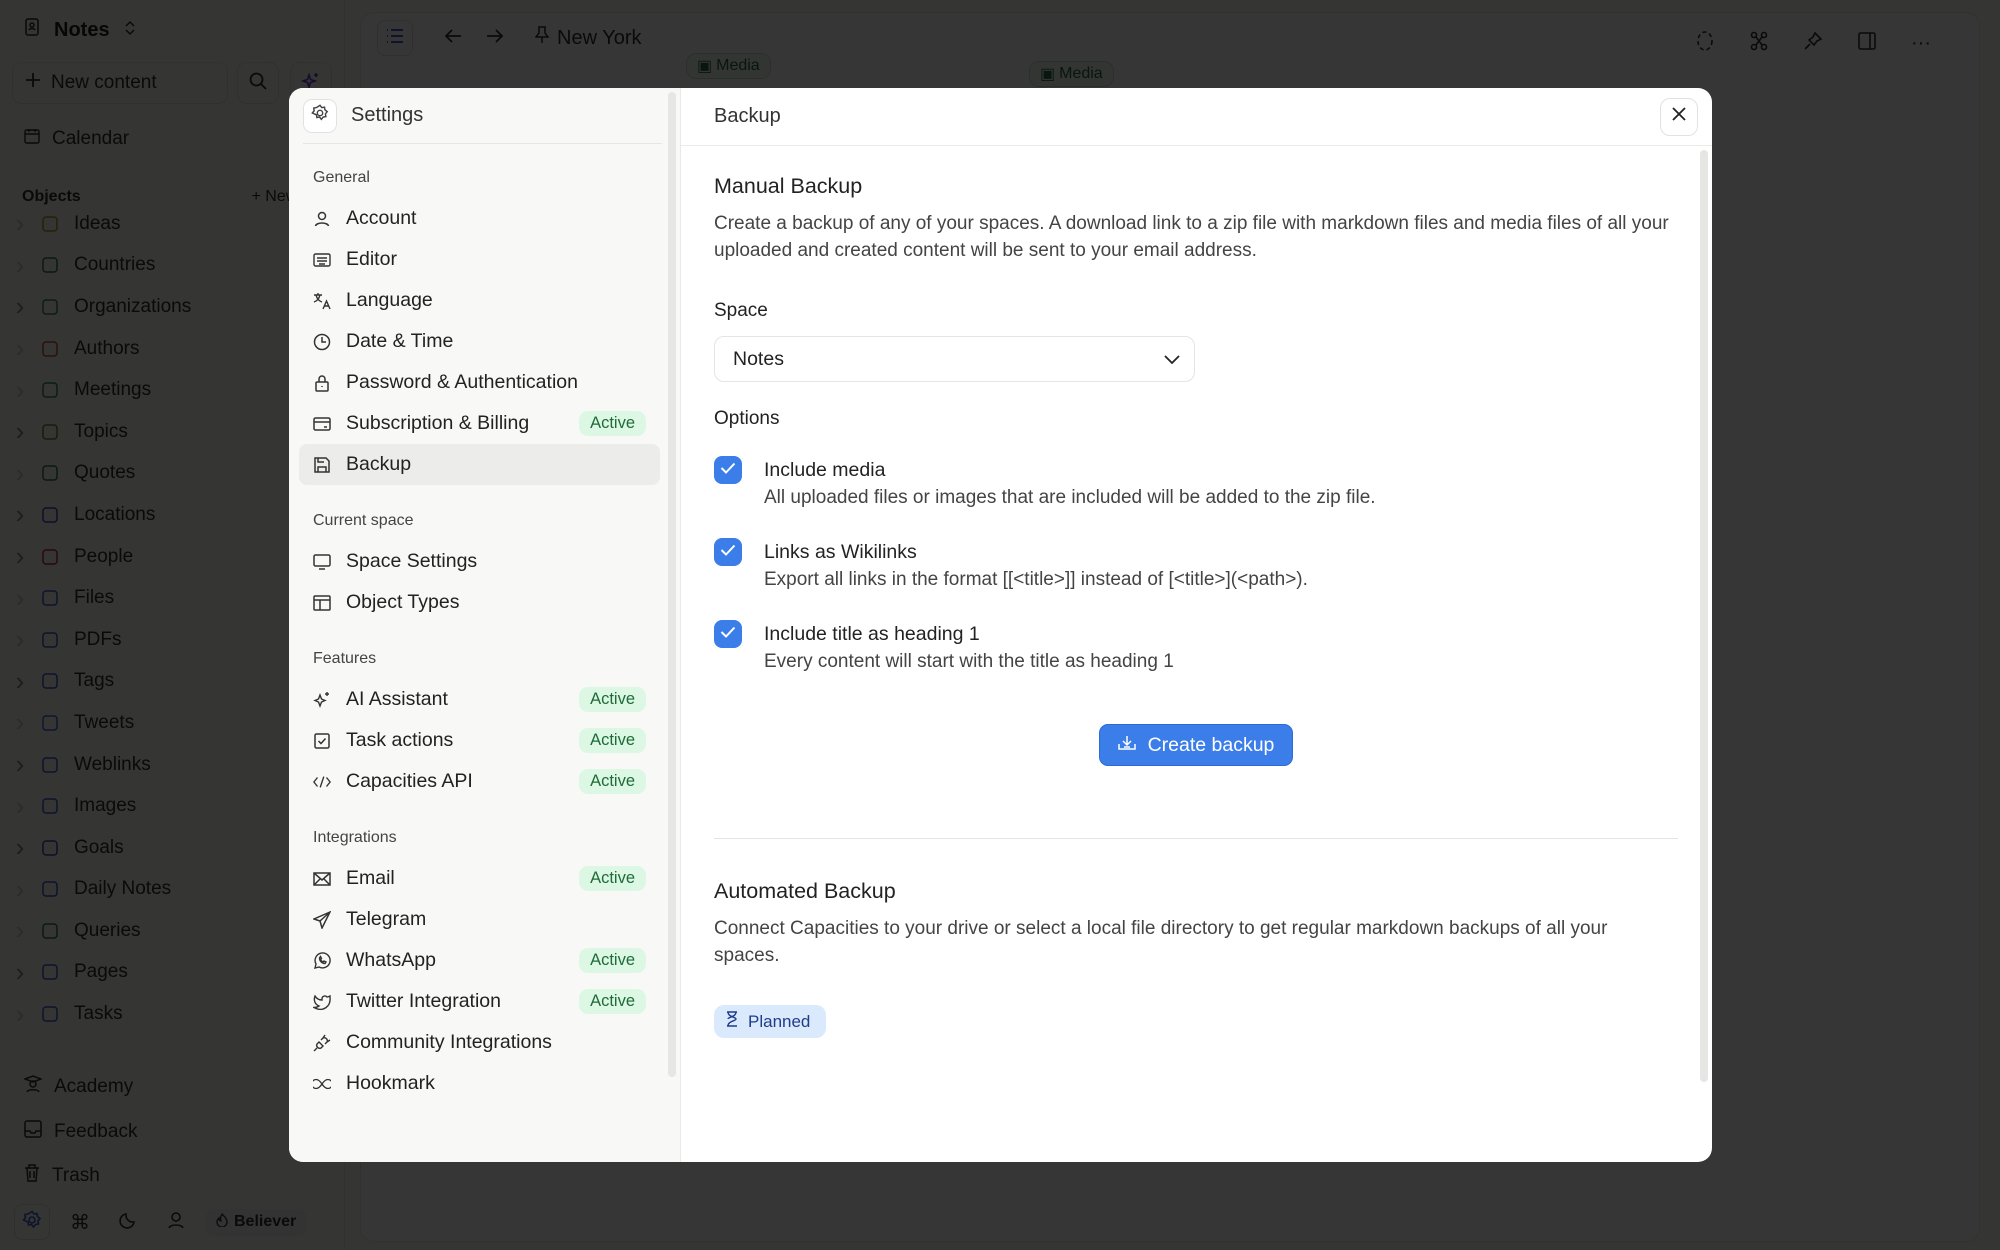 This screenshot has height=1250, width=2000. Describe the element at coordinates (381, 218) in the screenshot. I see `nav-item-label: Account` at that location.